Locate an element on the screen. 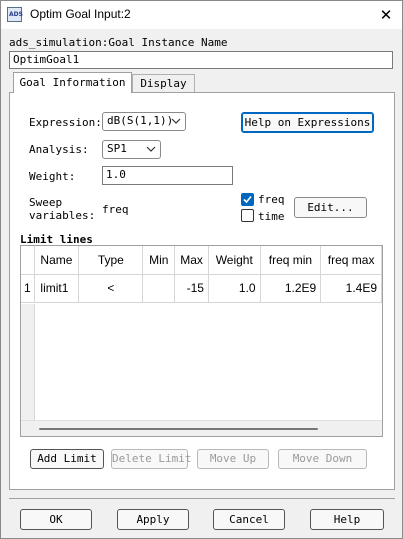 This screenshot has width=403, height=539. time-checkbox-label: time is located at coordinates (271, 216).